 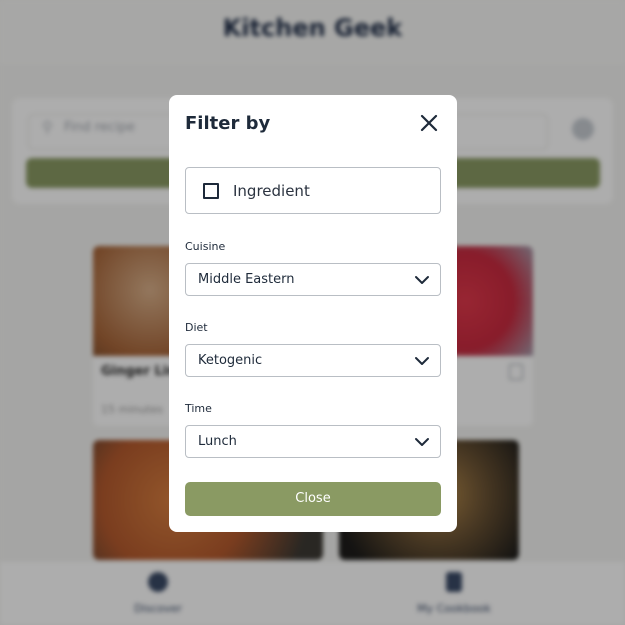 I want to click on cuisine-label: Cuisine, so click(x=205, y=246).